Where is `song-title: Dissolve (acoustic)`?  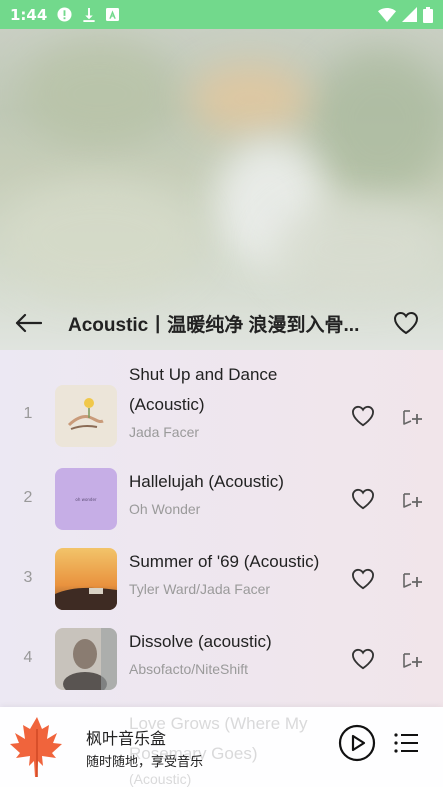 song-title: Dissolve (acoustic) is located at coordinates (200, 641).